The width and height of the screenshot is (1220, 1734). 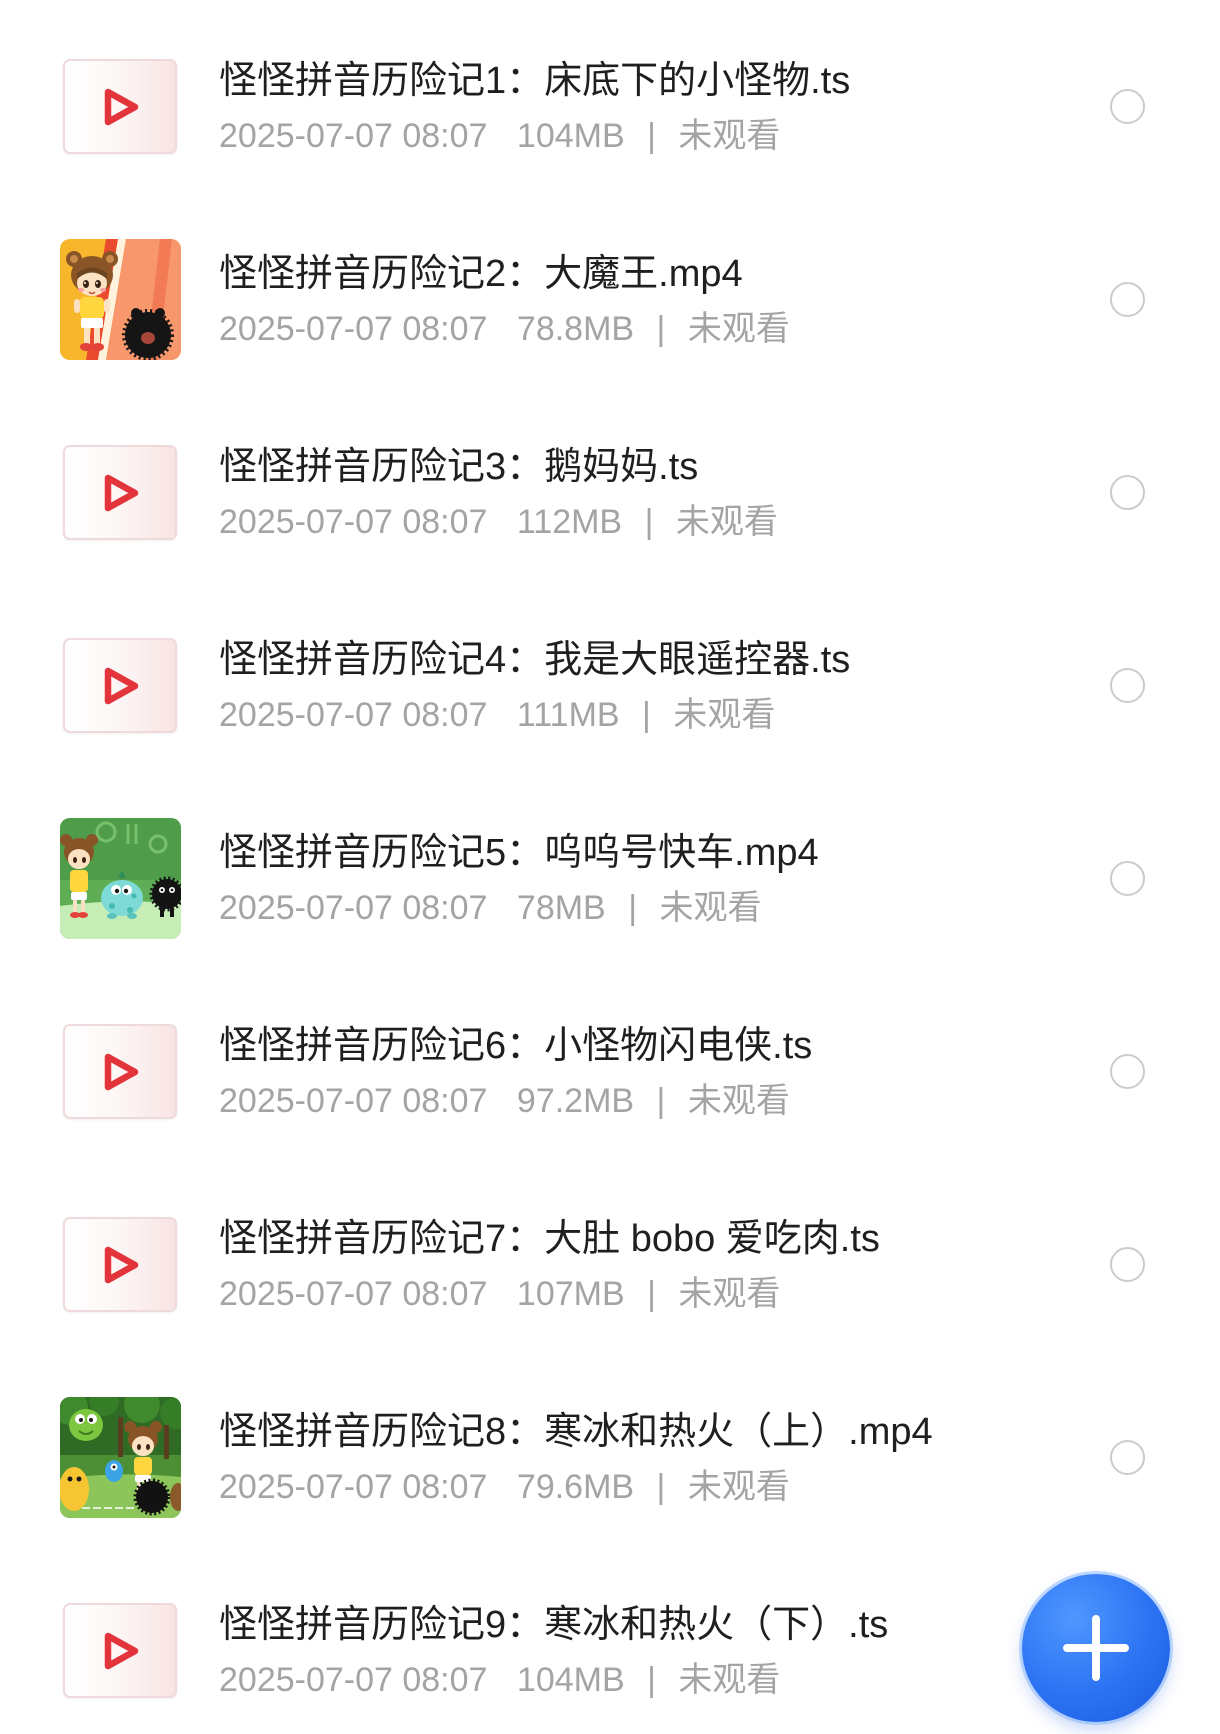 What do you see at coordinates (519, 853) in the screenshot?
I see `video-title: 怪怪拼音历险记5：呜呜号快车.mp4` at bounding box center [519, 853].